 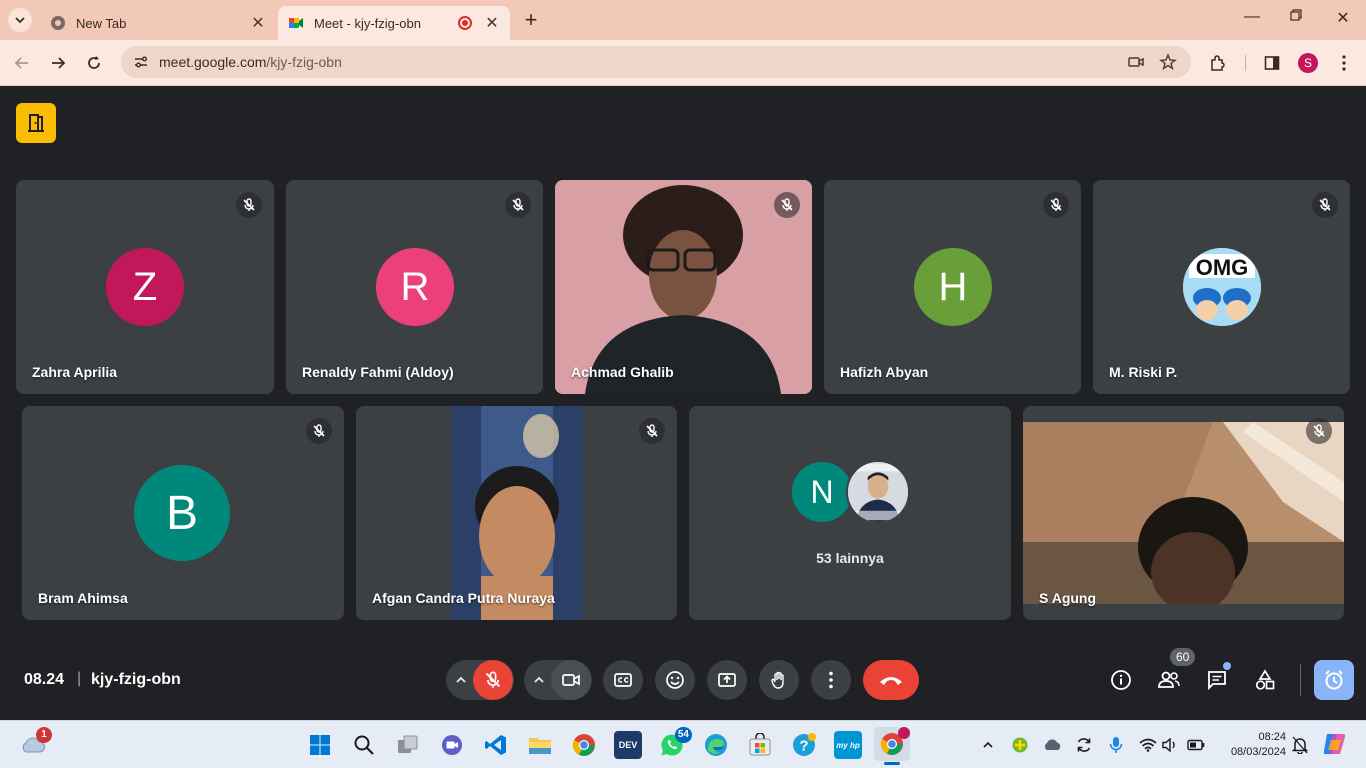 What do you see at coordinates (320, 745) in the screenshot?
I see `start-button` at bounding box center [320, 745].